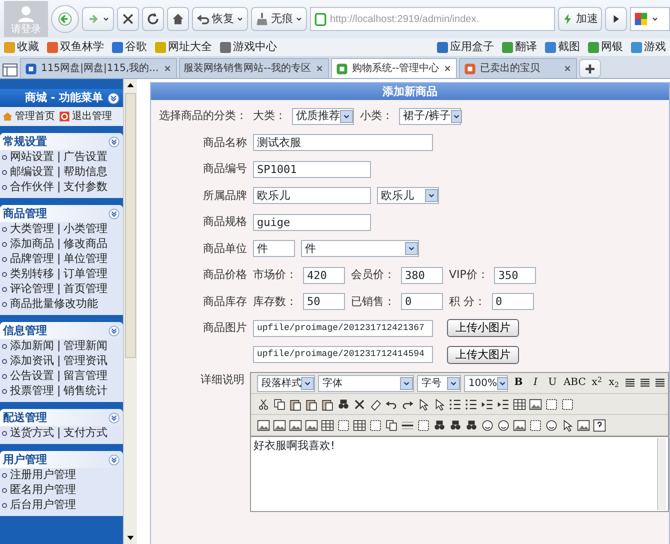 This screenshot has height=544, width=670. I want to click on bookmark-link: 翻译, so click(519, 47).